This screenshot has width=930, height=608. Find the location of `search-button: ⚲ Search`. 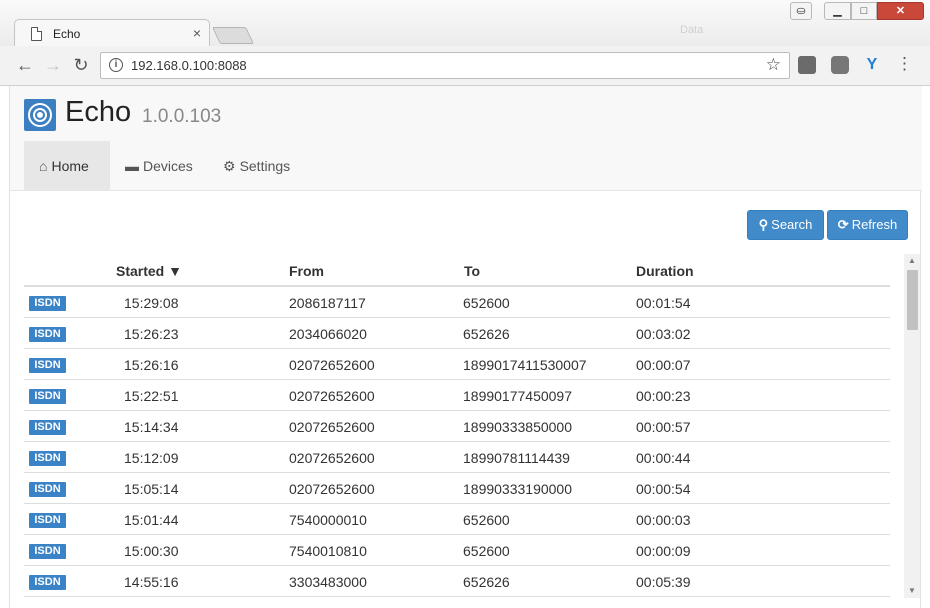

search-button: ⚲ Search is located at coordinates (785, 225).